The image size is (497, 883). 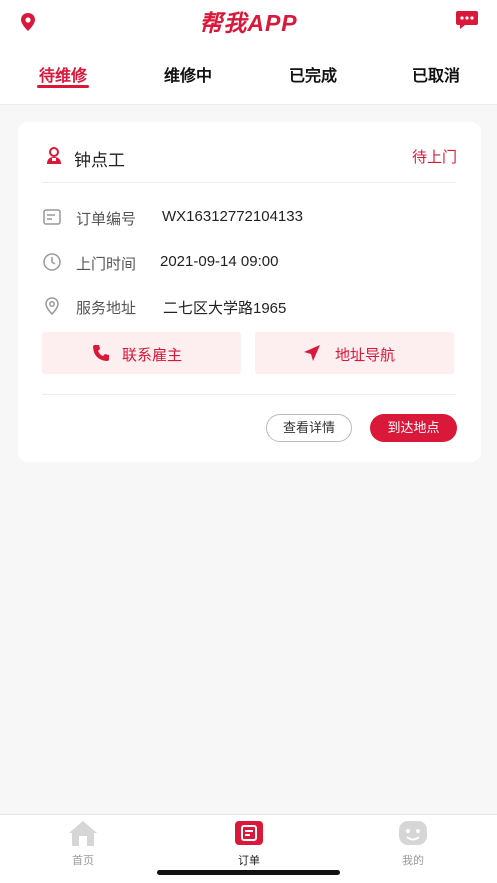 What do you see at coordinates (63, 86) in the screenshot?
I see `active-tab-indicator` at bounding box center [63, 86].